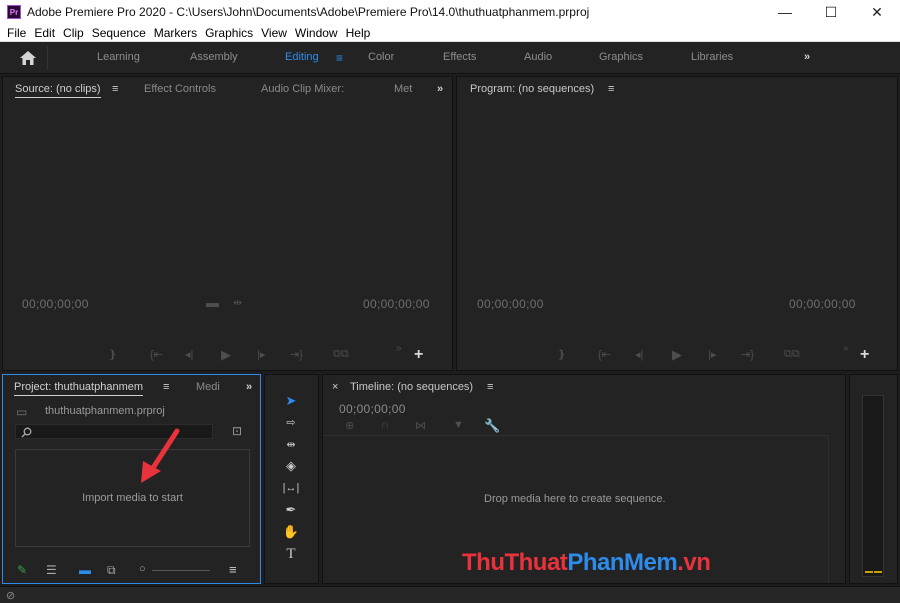 This screenshot has height=603, width=900. I want to click on menu-view: View, so click(274, 33).